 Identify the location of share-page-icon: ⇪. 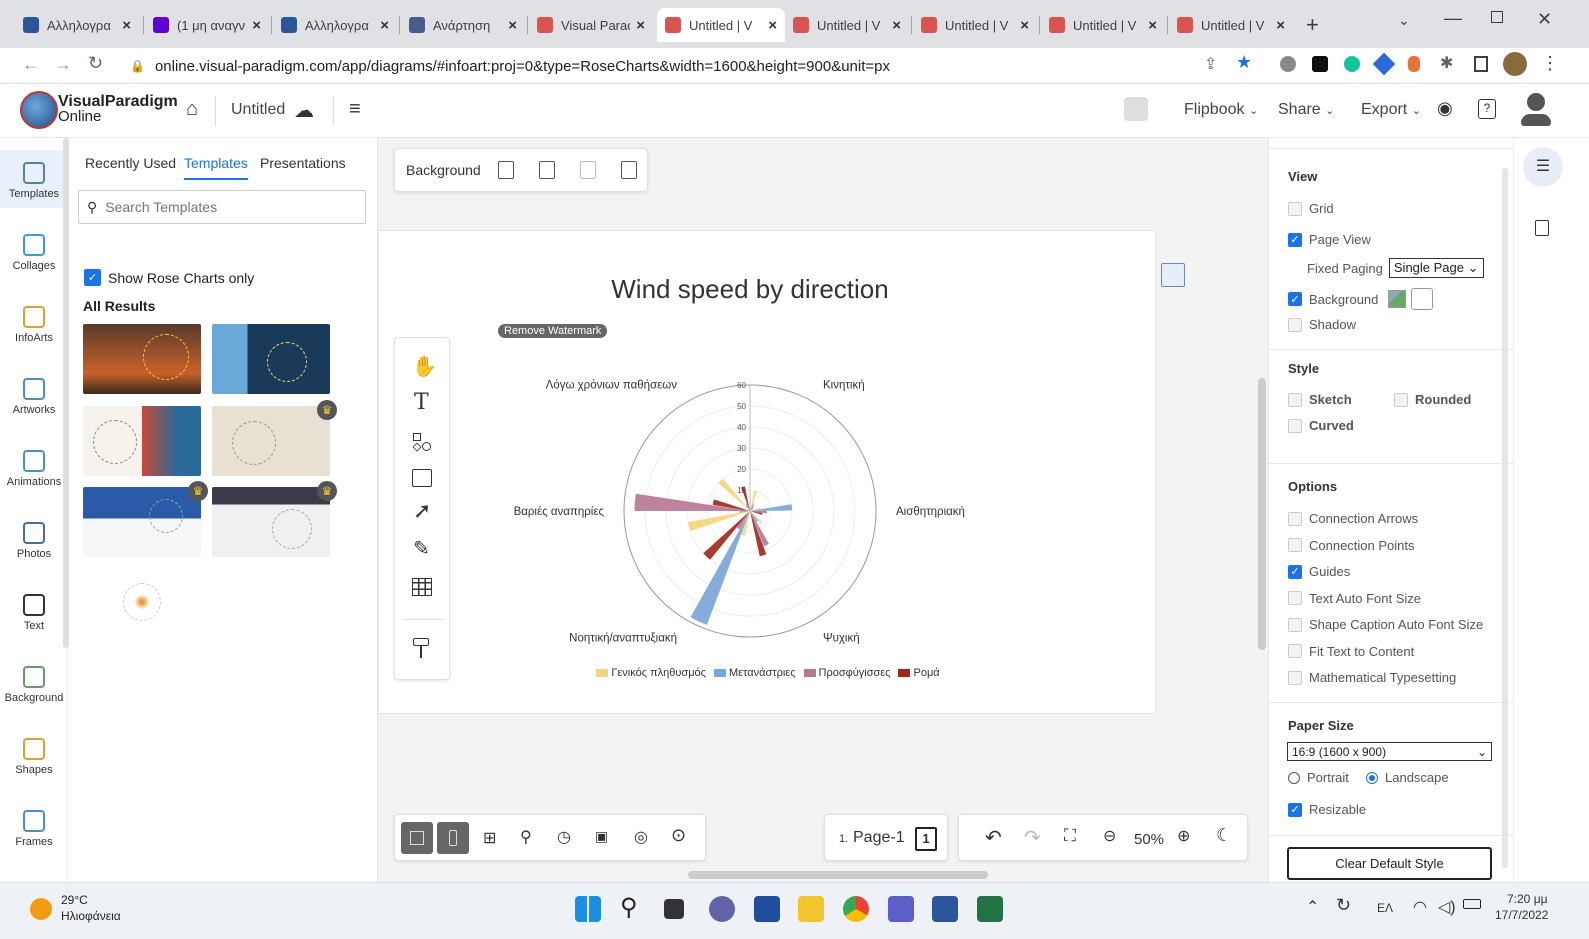
(1210, 64).